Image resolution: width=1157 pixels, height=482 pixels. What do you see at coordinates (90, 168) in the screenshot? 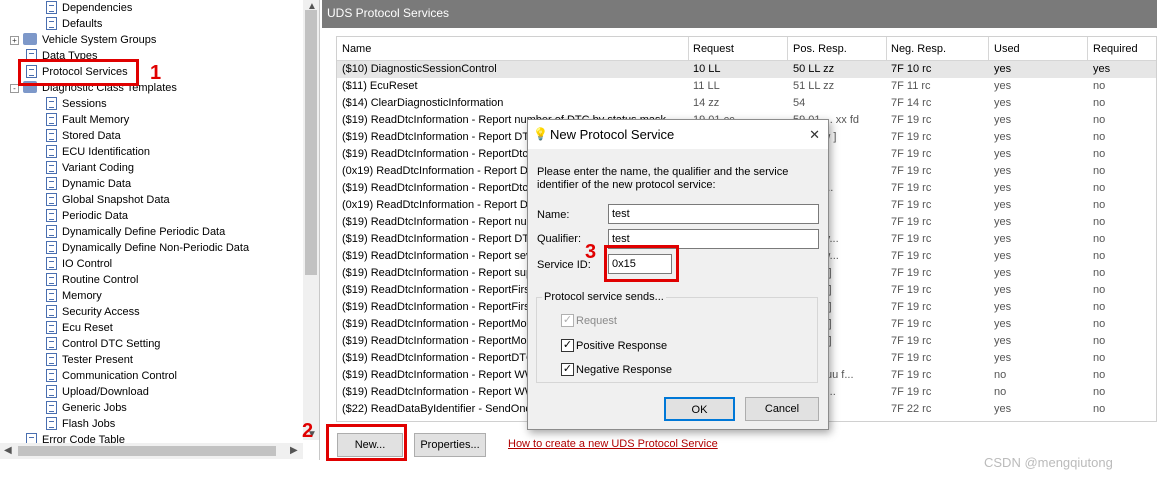
I see `tree-item-variant-coding: Variant Coding` at bounding box center [90, 168].